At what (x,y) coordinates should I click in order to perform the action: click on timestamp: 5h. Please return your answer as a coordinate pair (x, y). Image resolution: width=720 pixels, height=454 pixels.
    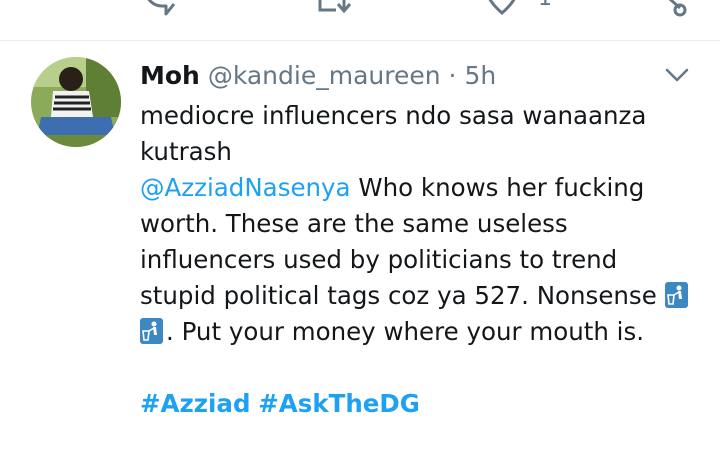
    Looking at the image, I should click on (480, 75).